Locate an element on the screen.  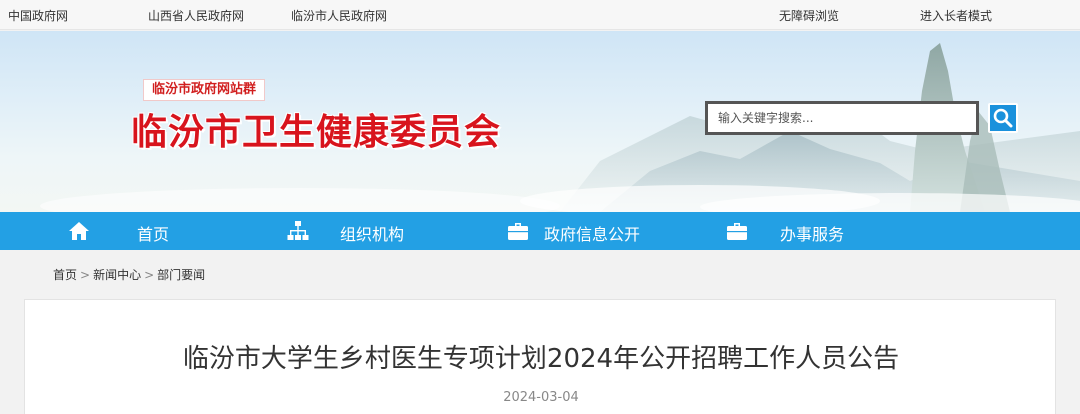
home-icon is located at coordinates (79, 231).